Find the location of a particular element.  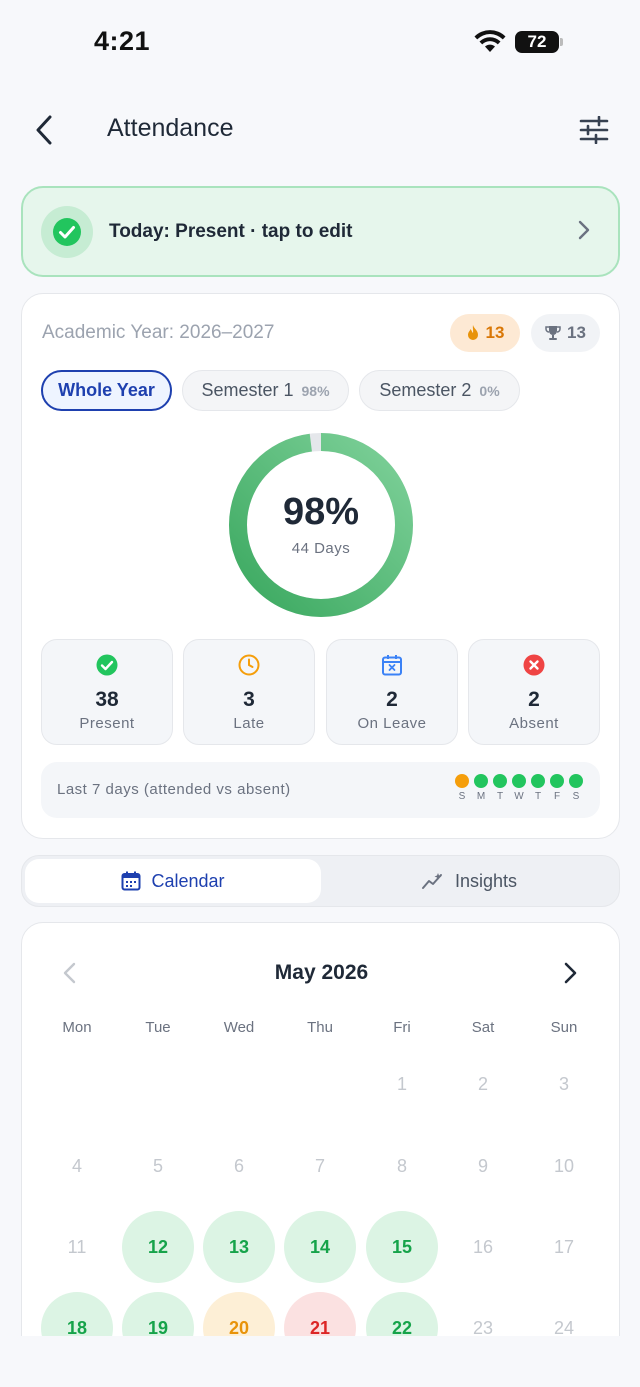

donut-percent: 98% is located at coordinates (321, 512).